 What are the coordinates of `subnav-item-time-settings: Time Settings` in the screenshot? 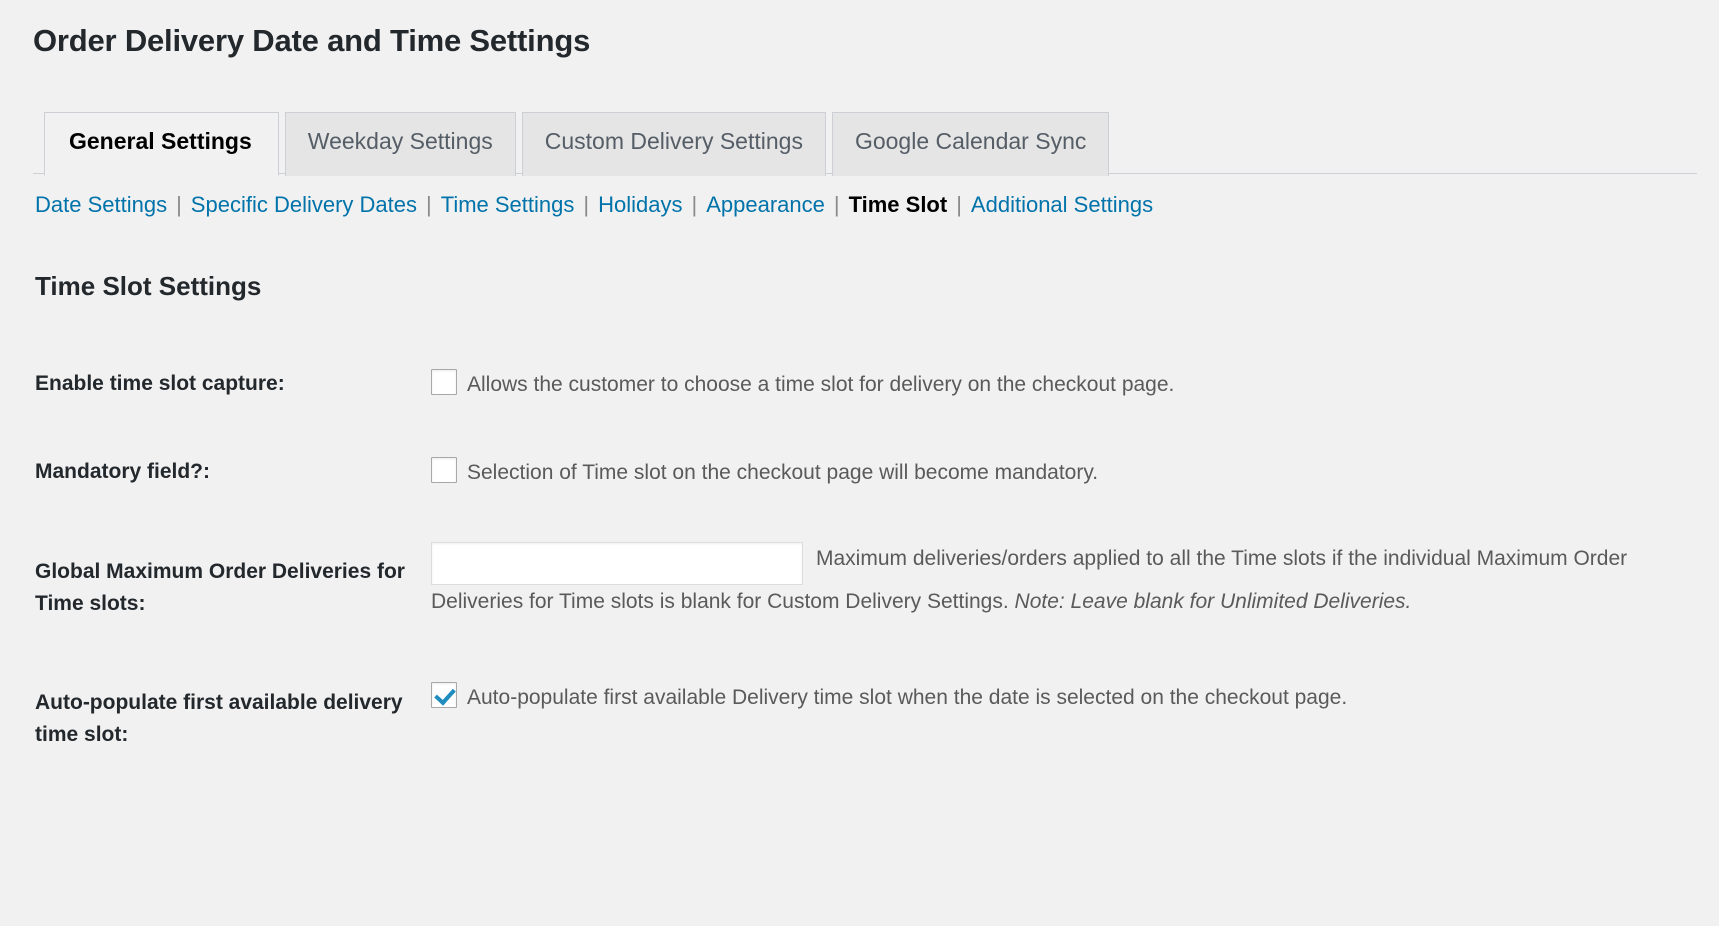 It's located at (508, 204).